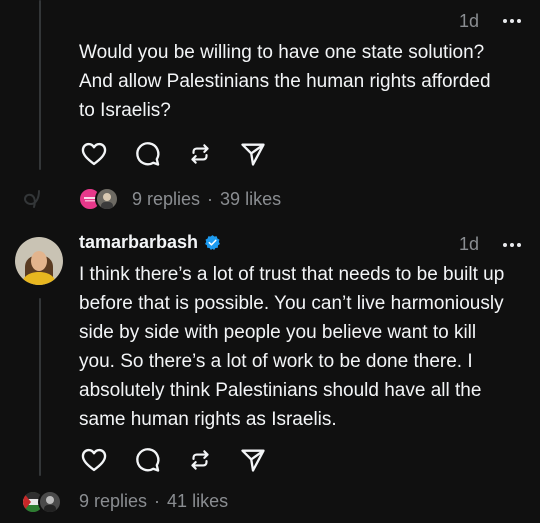 This screenshot has height=523, width=540. I want to click on thread-line-bottom, so click(40, 387).